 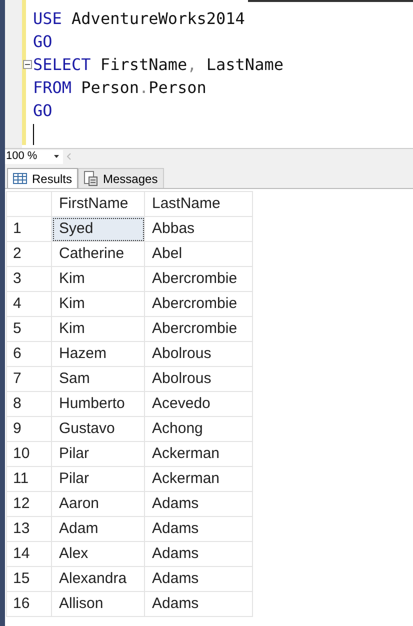 I want to click on document-icon, so click(x=91, y=178).